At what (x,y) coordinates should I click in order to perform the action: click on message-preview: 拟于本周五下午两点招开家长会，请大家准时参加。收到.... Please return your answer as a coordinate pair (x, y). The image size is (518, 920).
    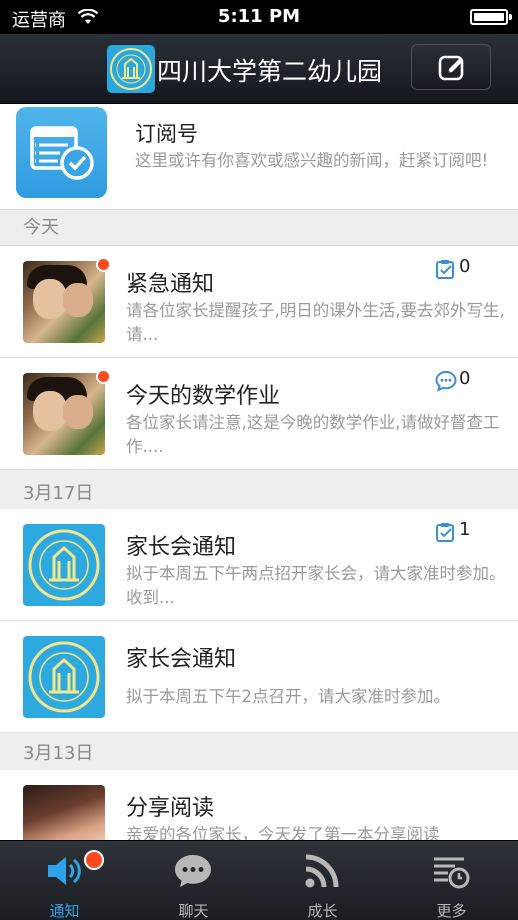
    Looking at the image, I should click on (316, 585).